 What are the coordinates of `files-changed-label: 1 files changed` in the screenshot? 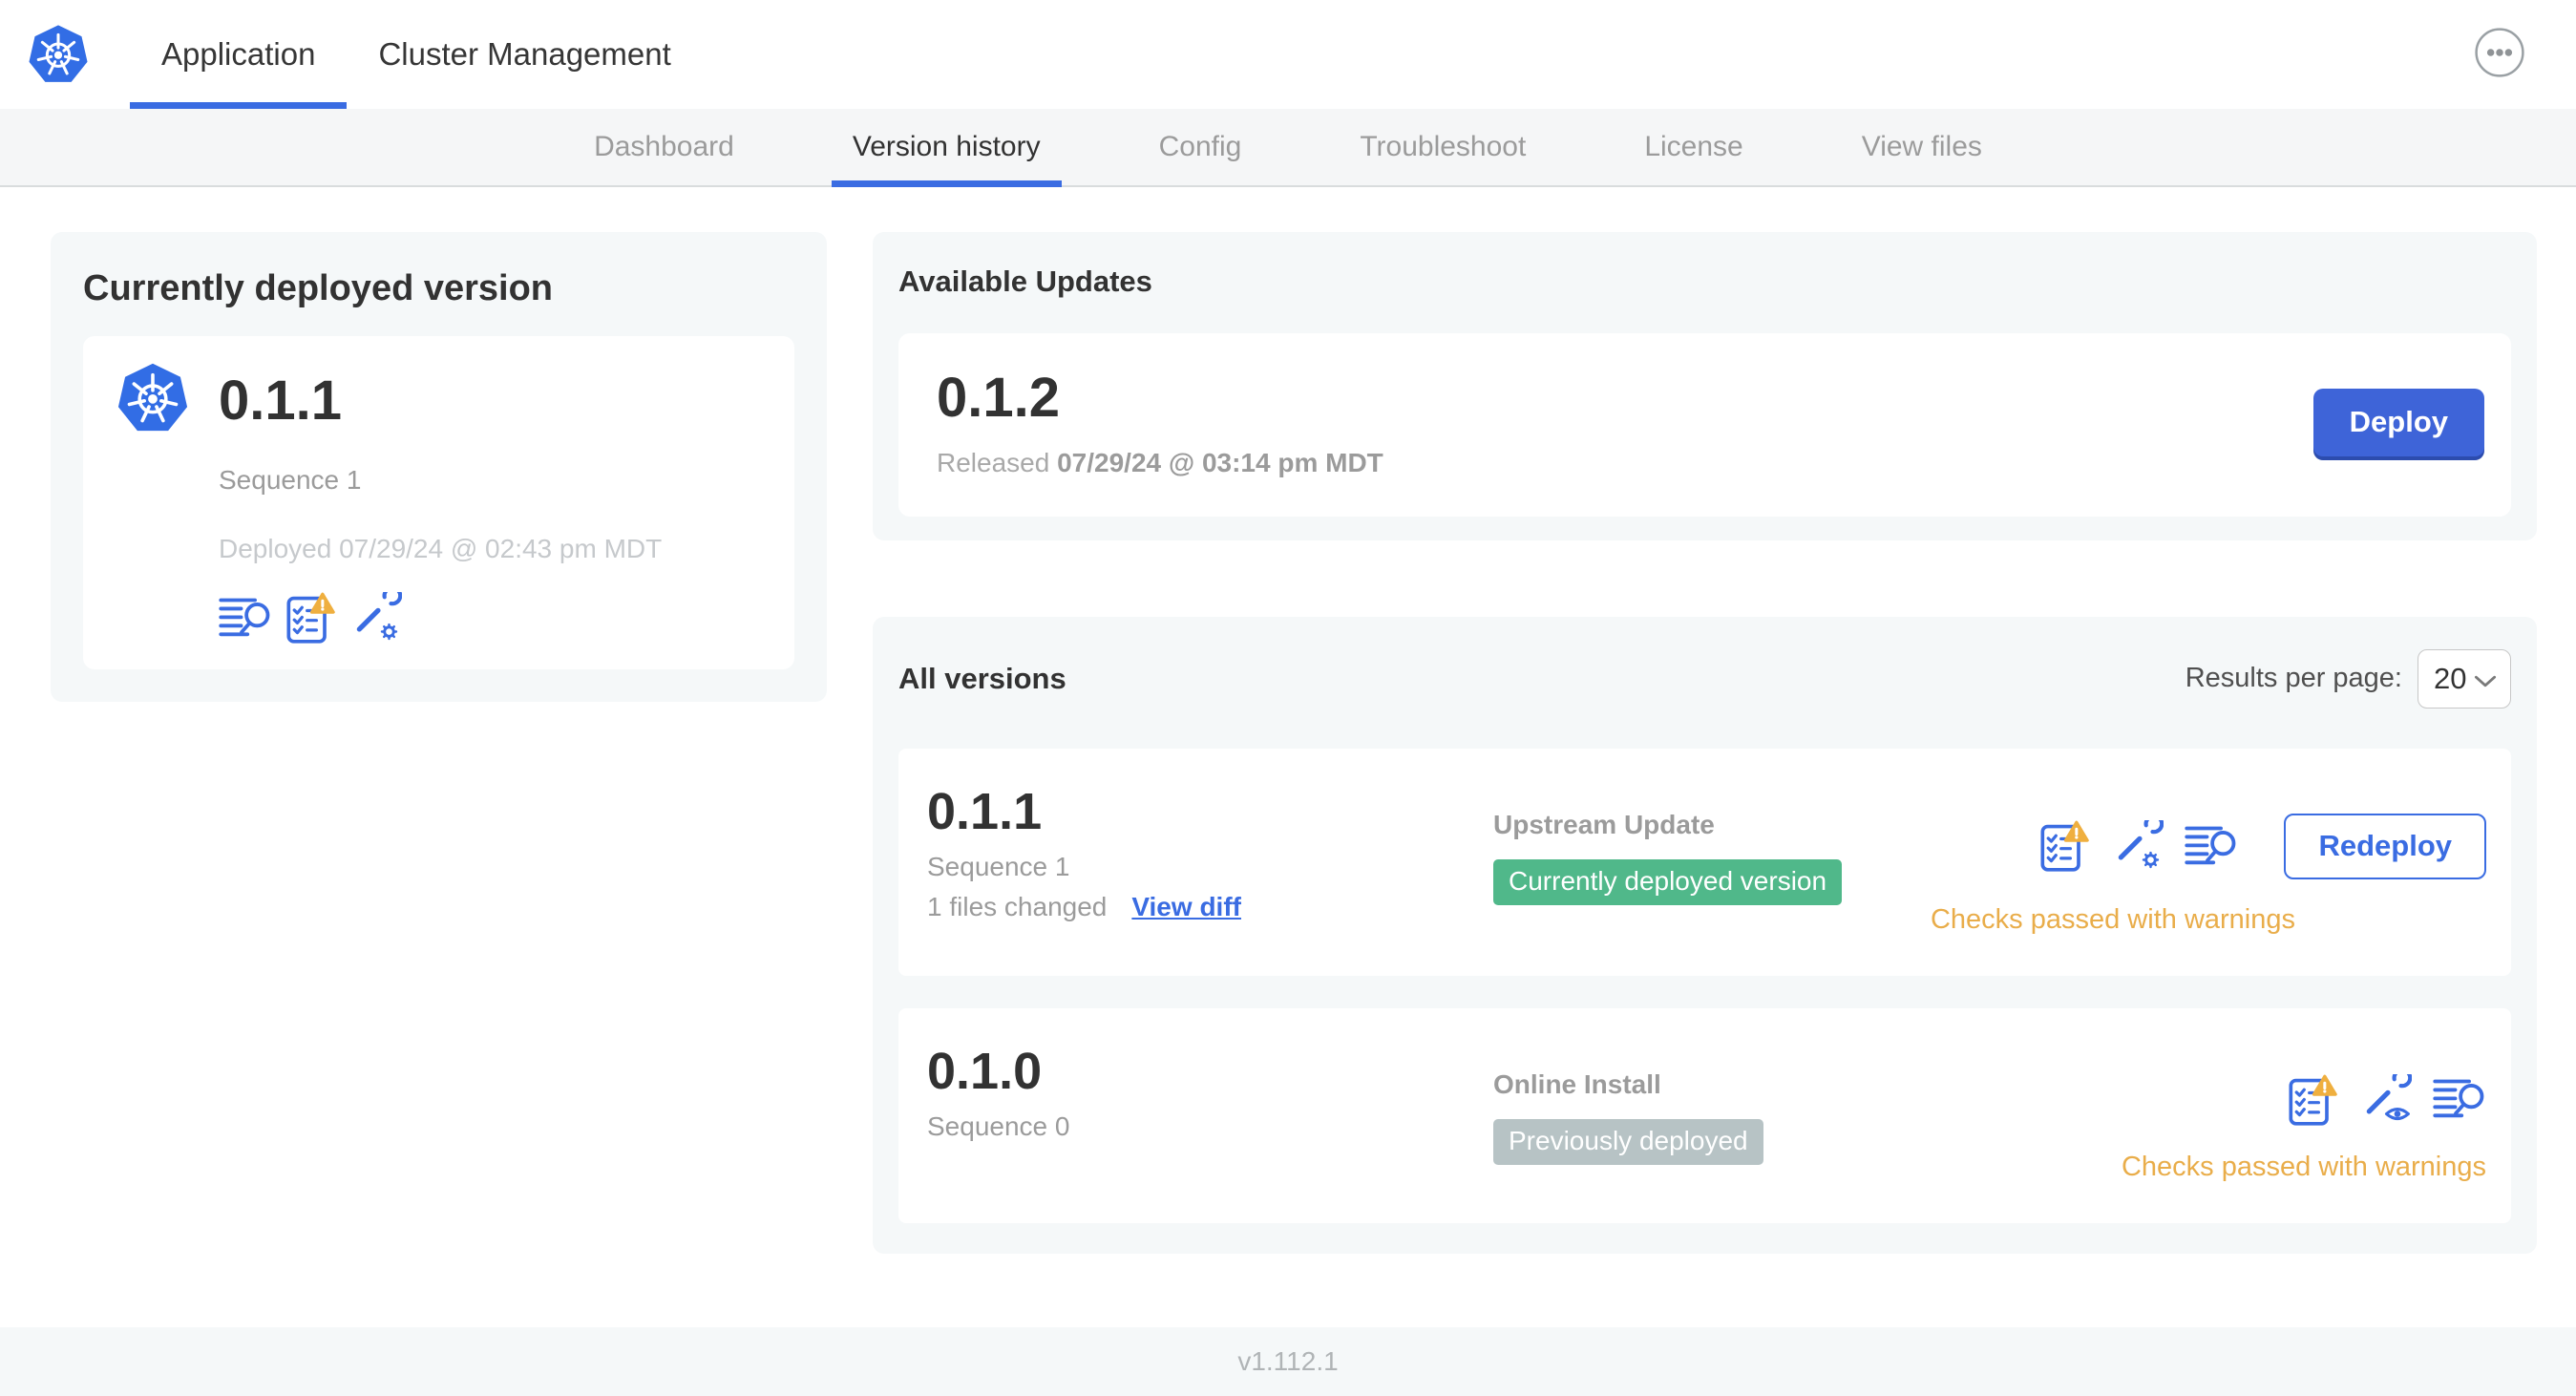 It's located at (1017, 907).